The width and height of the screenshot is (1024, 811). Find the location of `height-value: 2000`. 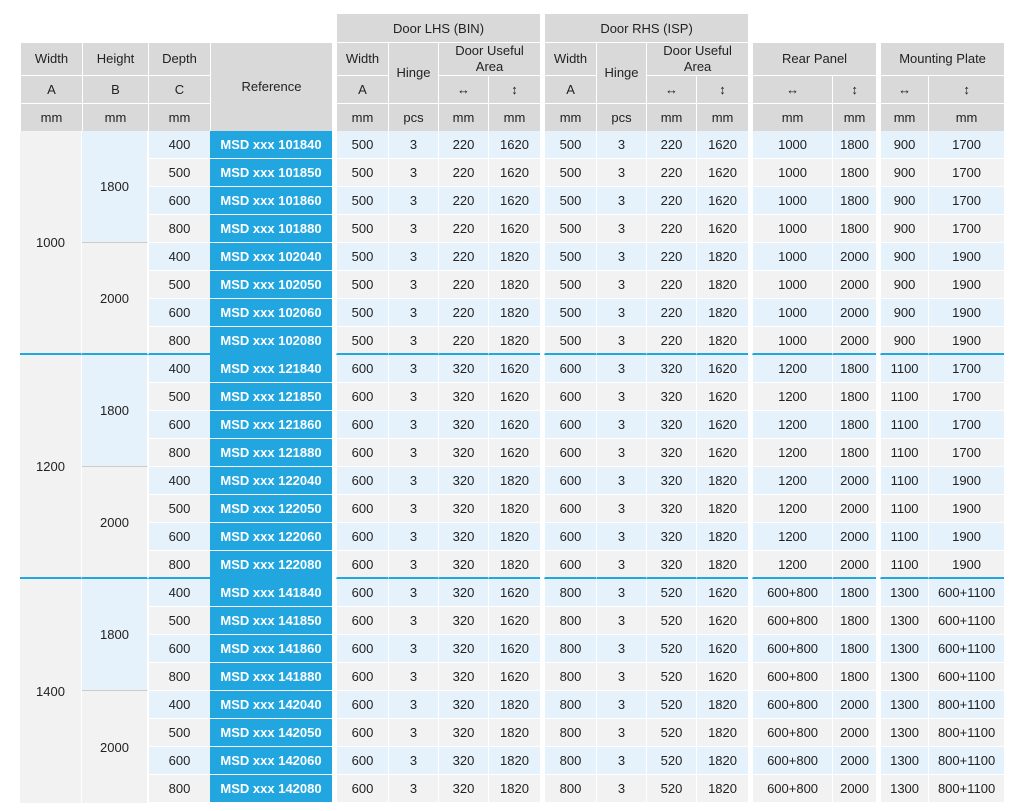

height-value: 2000 is located at coordinates (115, 299).